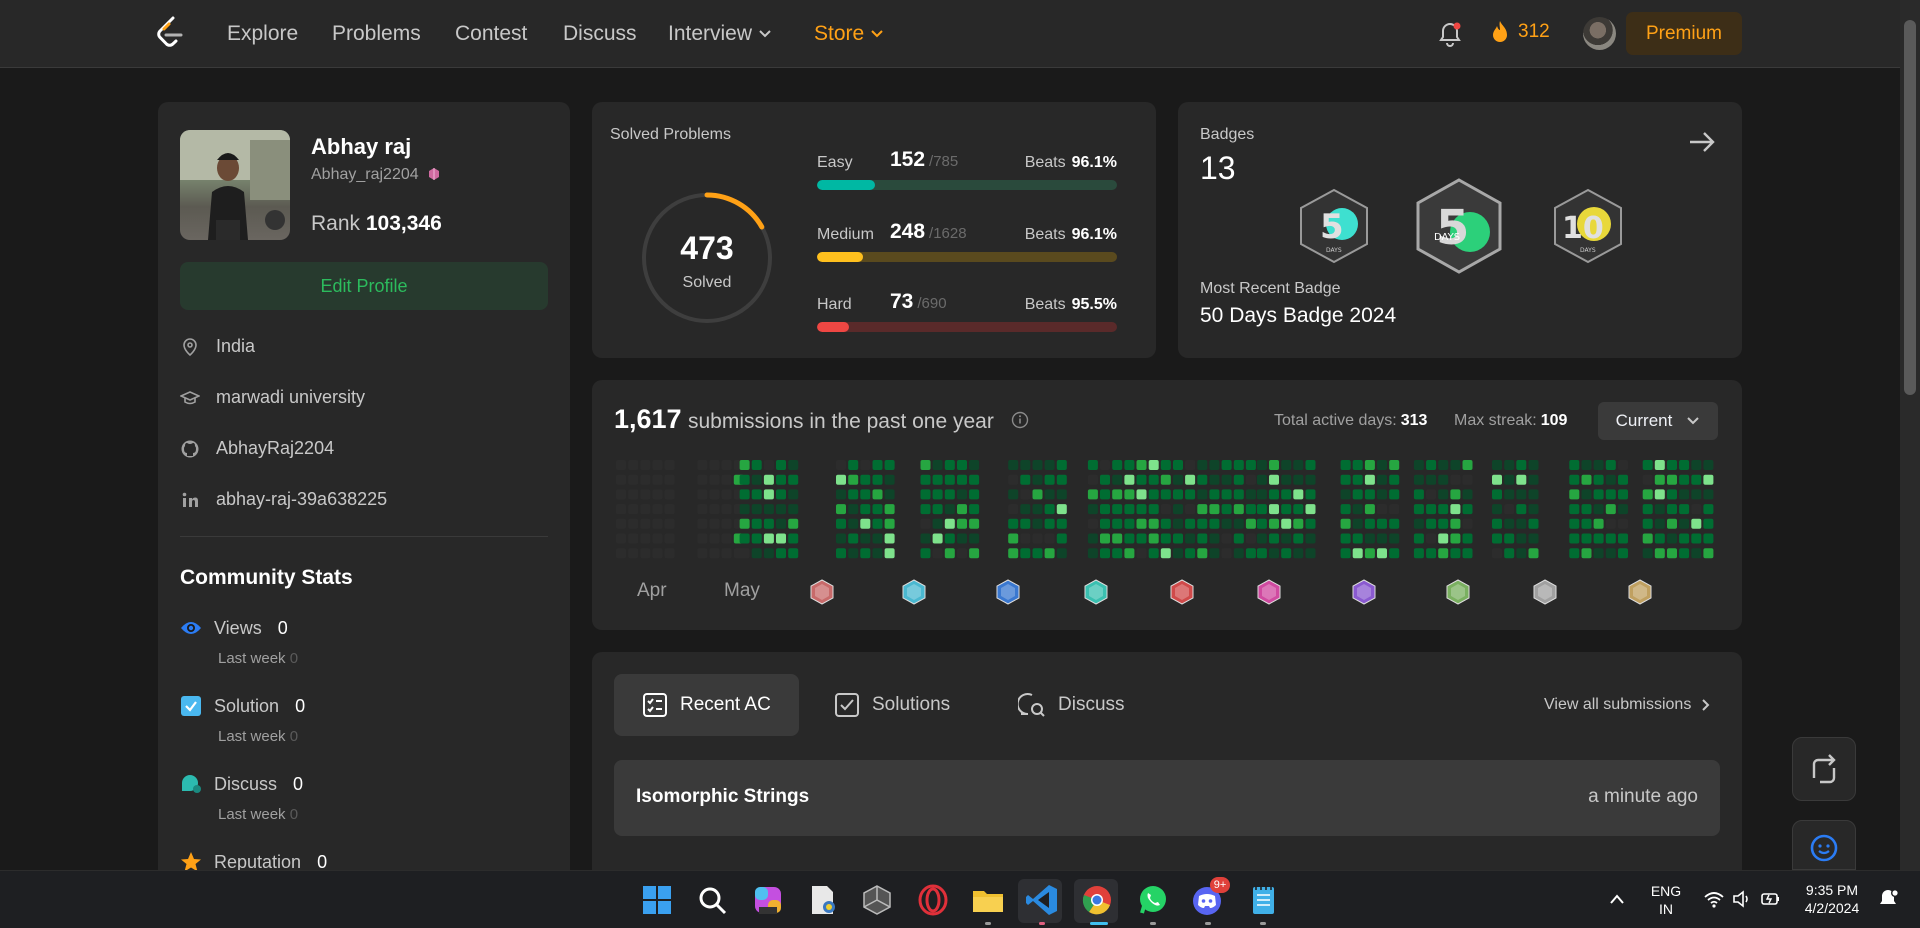  I want to click on input-language: ENG IN, so click(1666, 900).